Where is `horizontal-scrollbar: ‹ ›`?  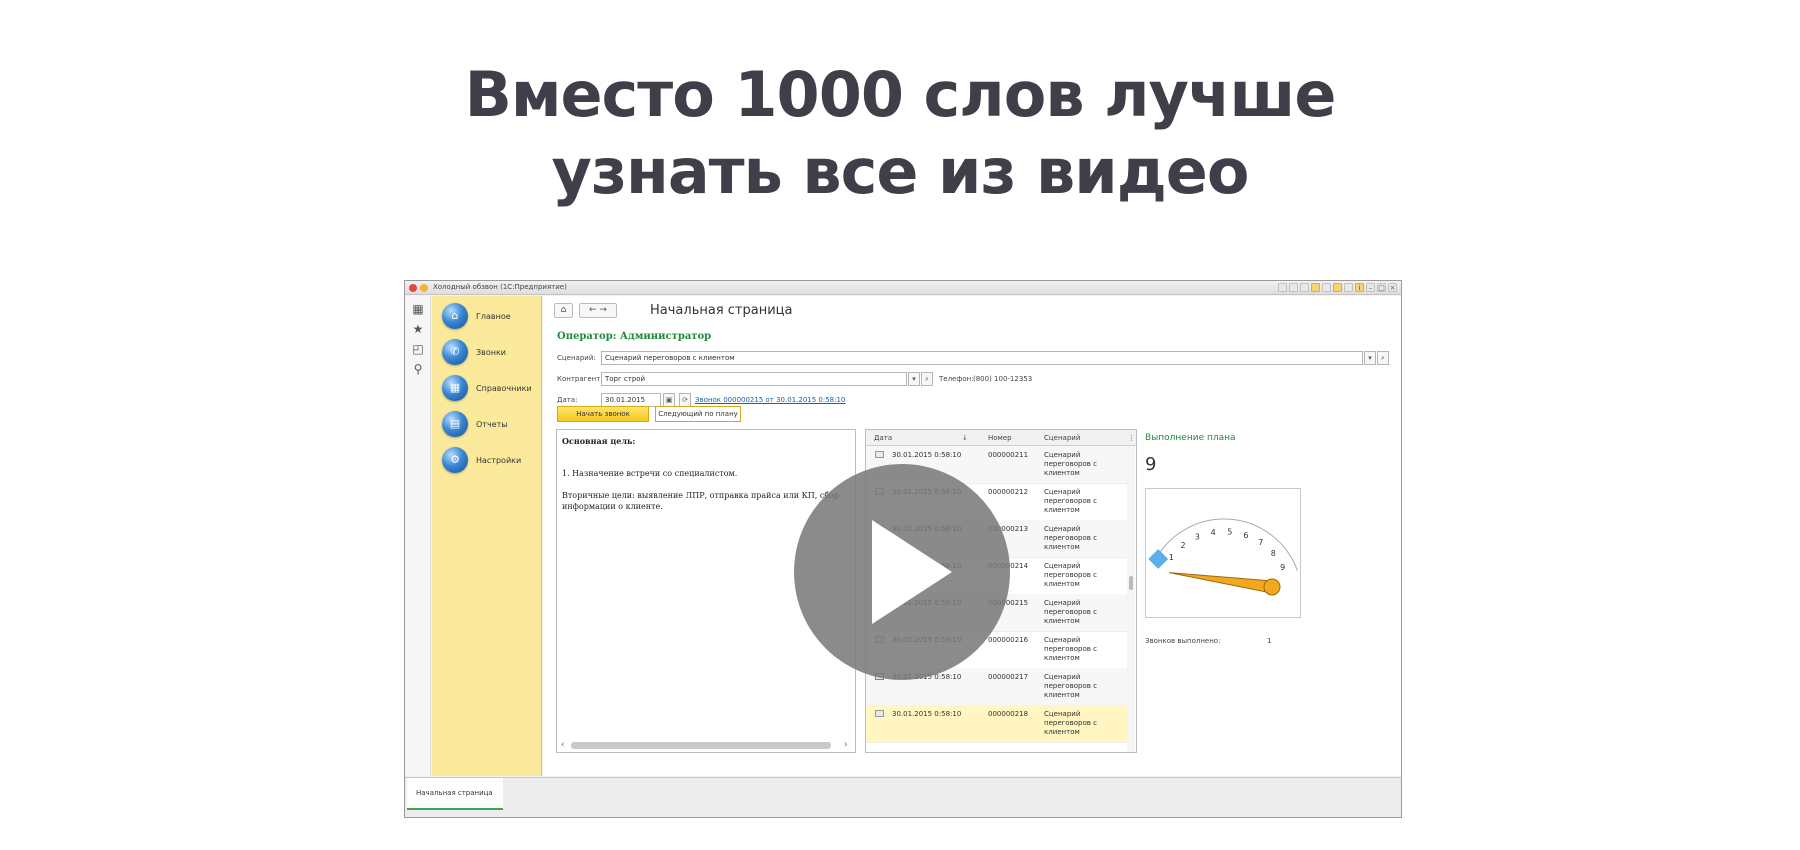
horizontal-scrollbar: ‹ › is located at coordinates (706, 745).